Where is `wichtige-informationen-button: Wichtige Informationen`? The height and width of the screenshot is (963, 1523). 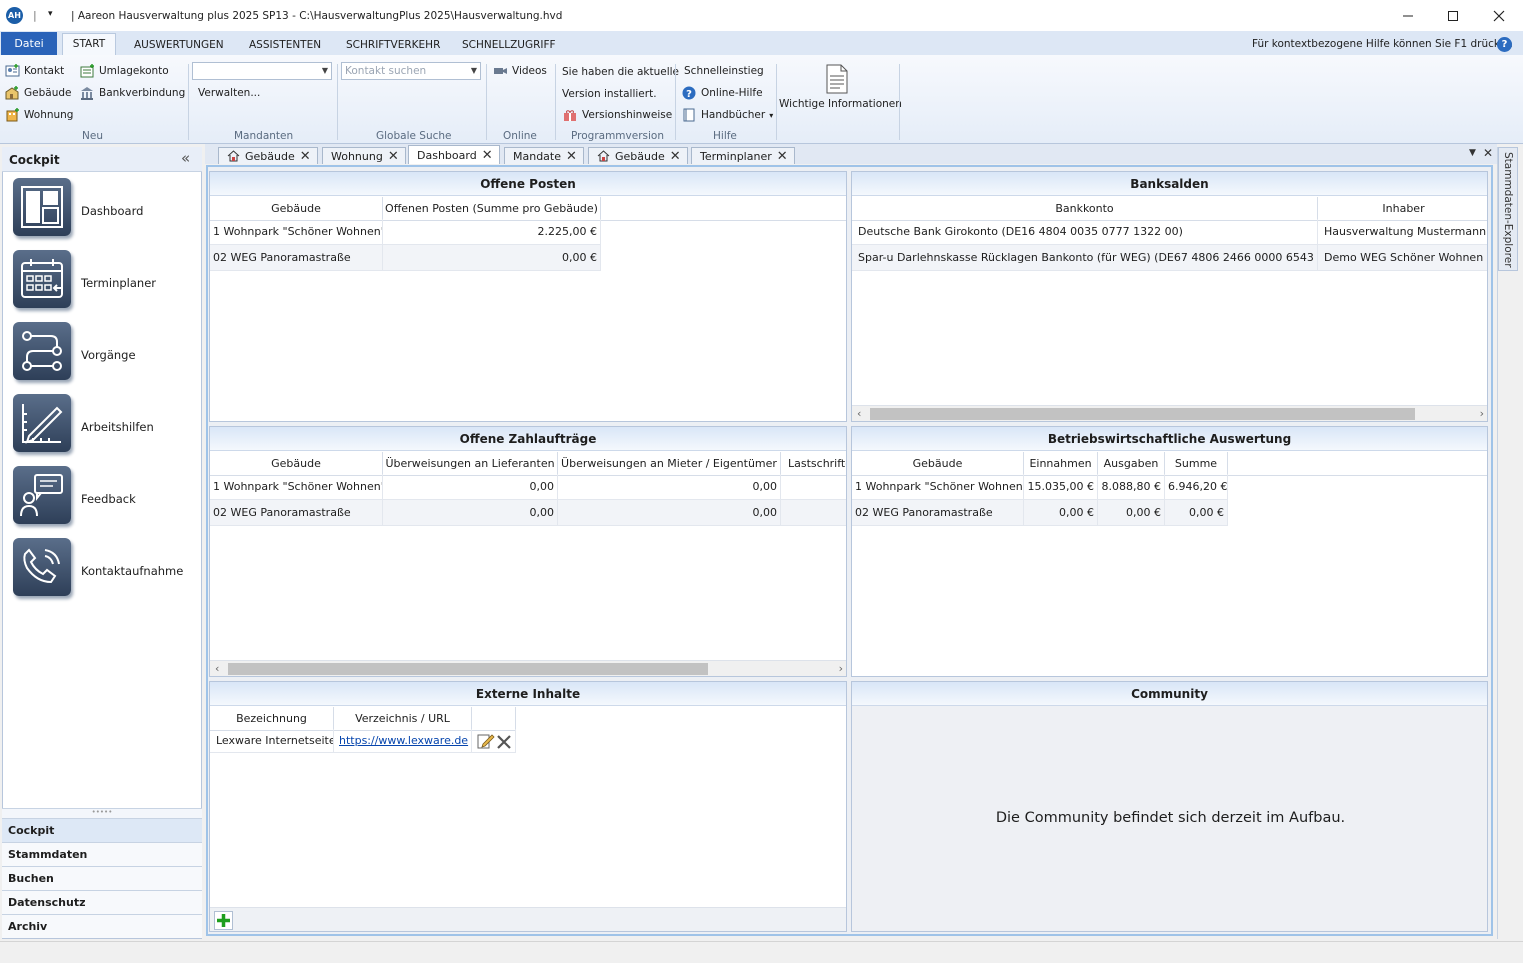
wichtige-informationen-button: Wichtige Informationen is located at coordinates (840, 87).